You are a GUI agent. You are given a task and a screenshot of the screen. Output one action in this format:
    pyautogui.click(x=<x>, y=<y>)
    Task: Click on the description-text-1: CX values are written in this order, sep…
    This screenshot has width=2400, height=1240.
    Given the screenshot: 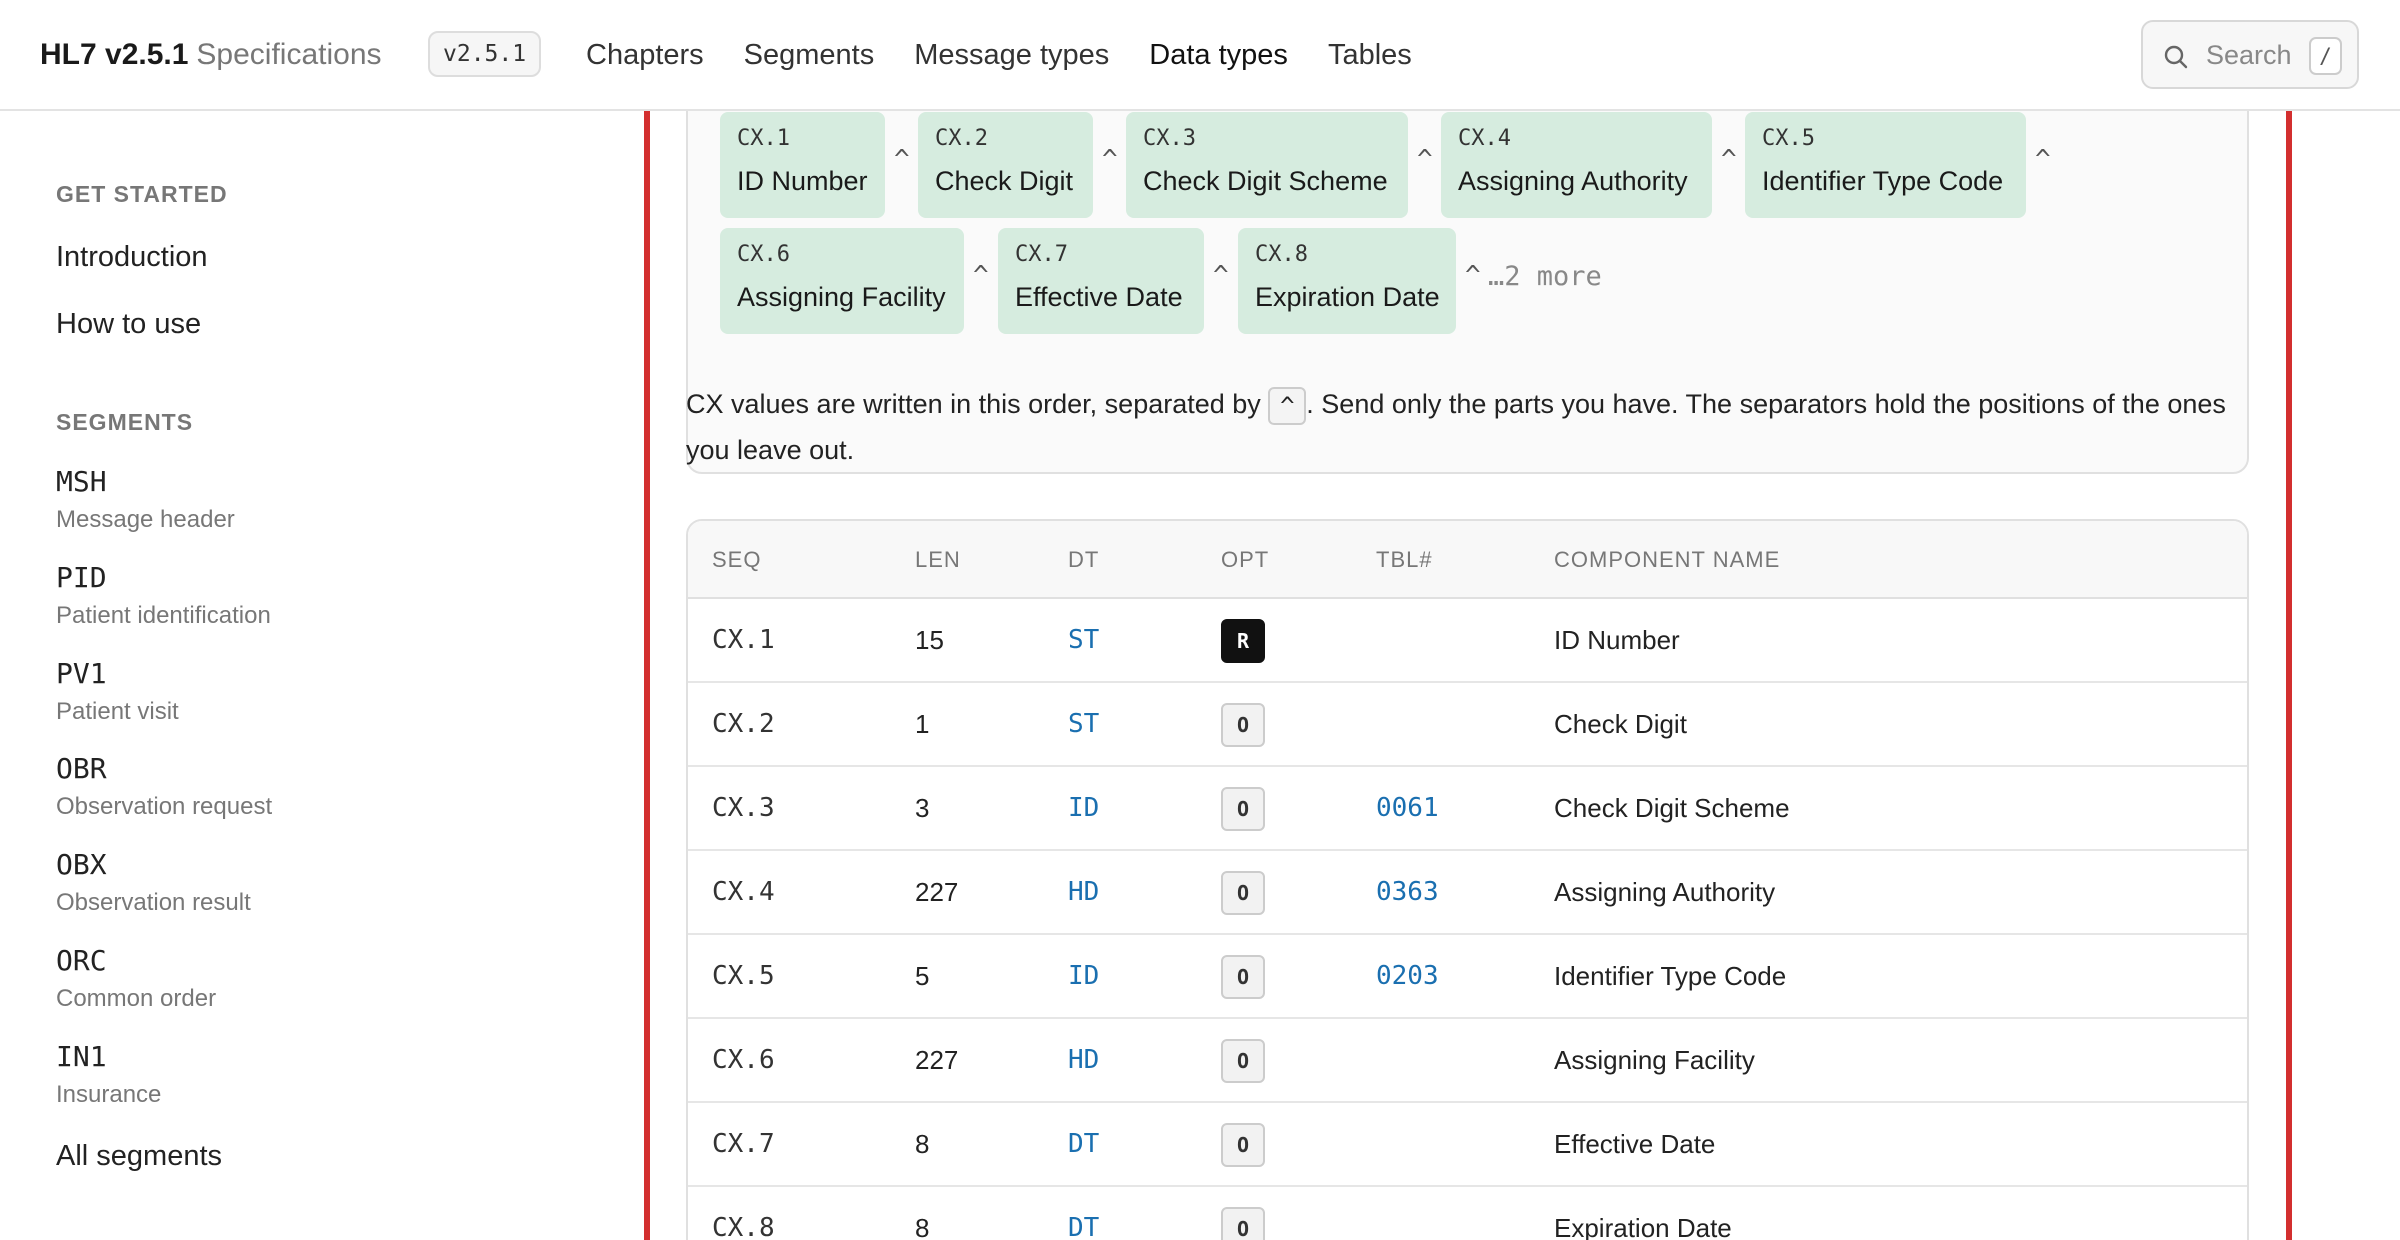 What is the action you would take?
    pyautogui.click(x=977, y=404)
    